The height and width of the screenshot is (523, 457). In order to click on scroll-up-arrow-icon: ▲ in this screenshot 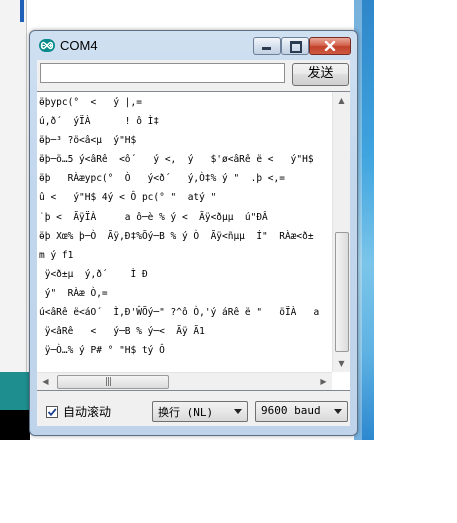, I will do `click(341, 100)`.